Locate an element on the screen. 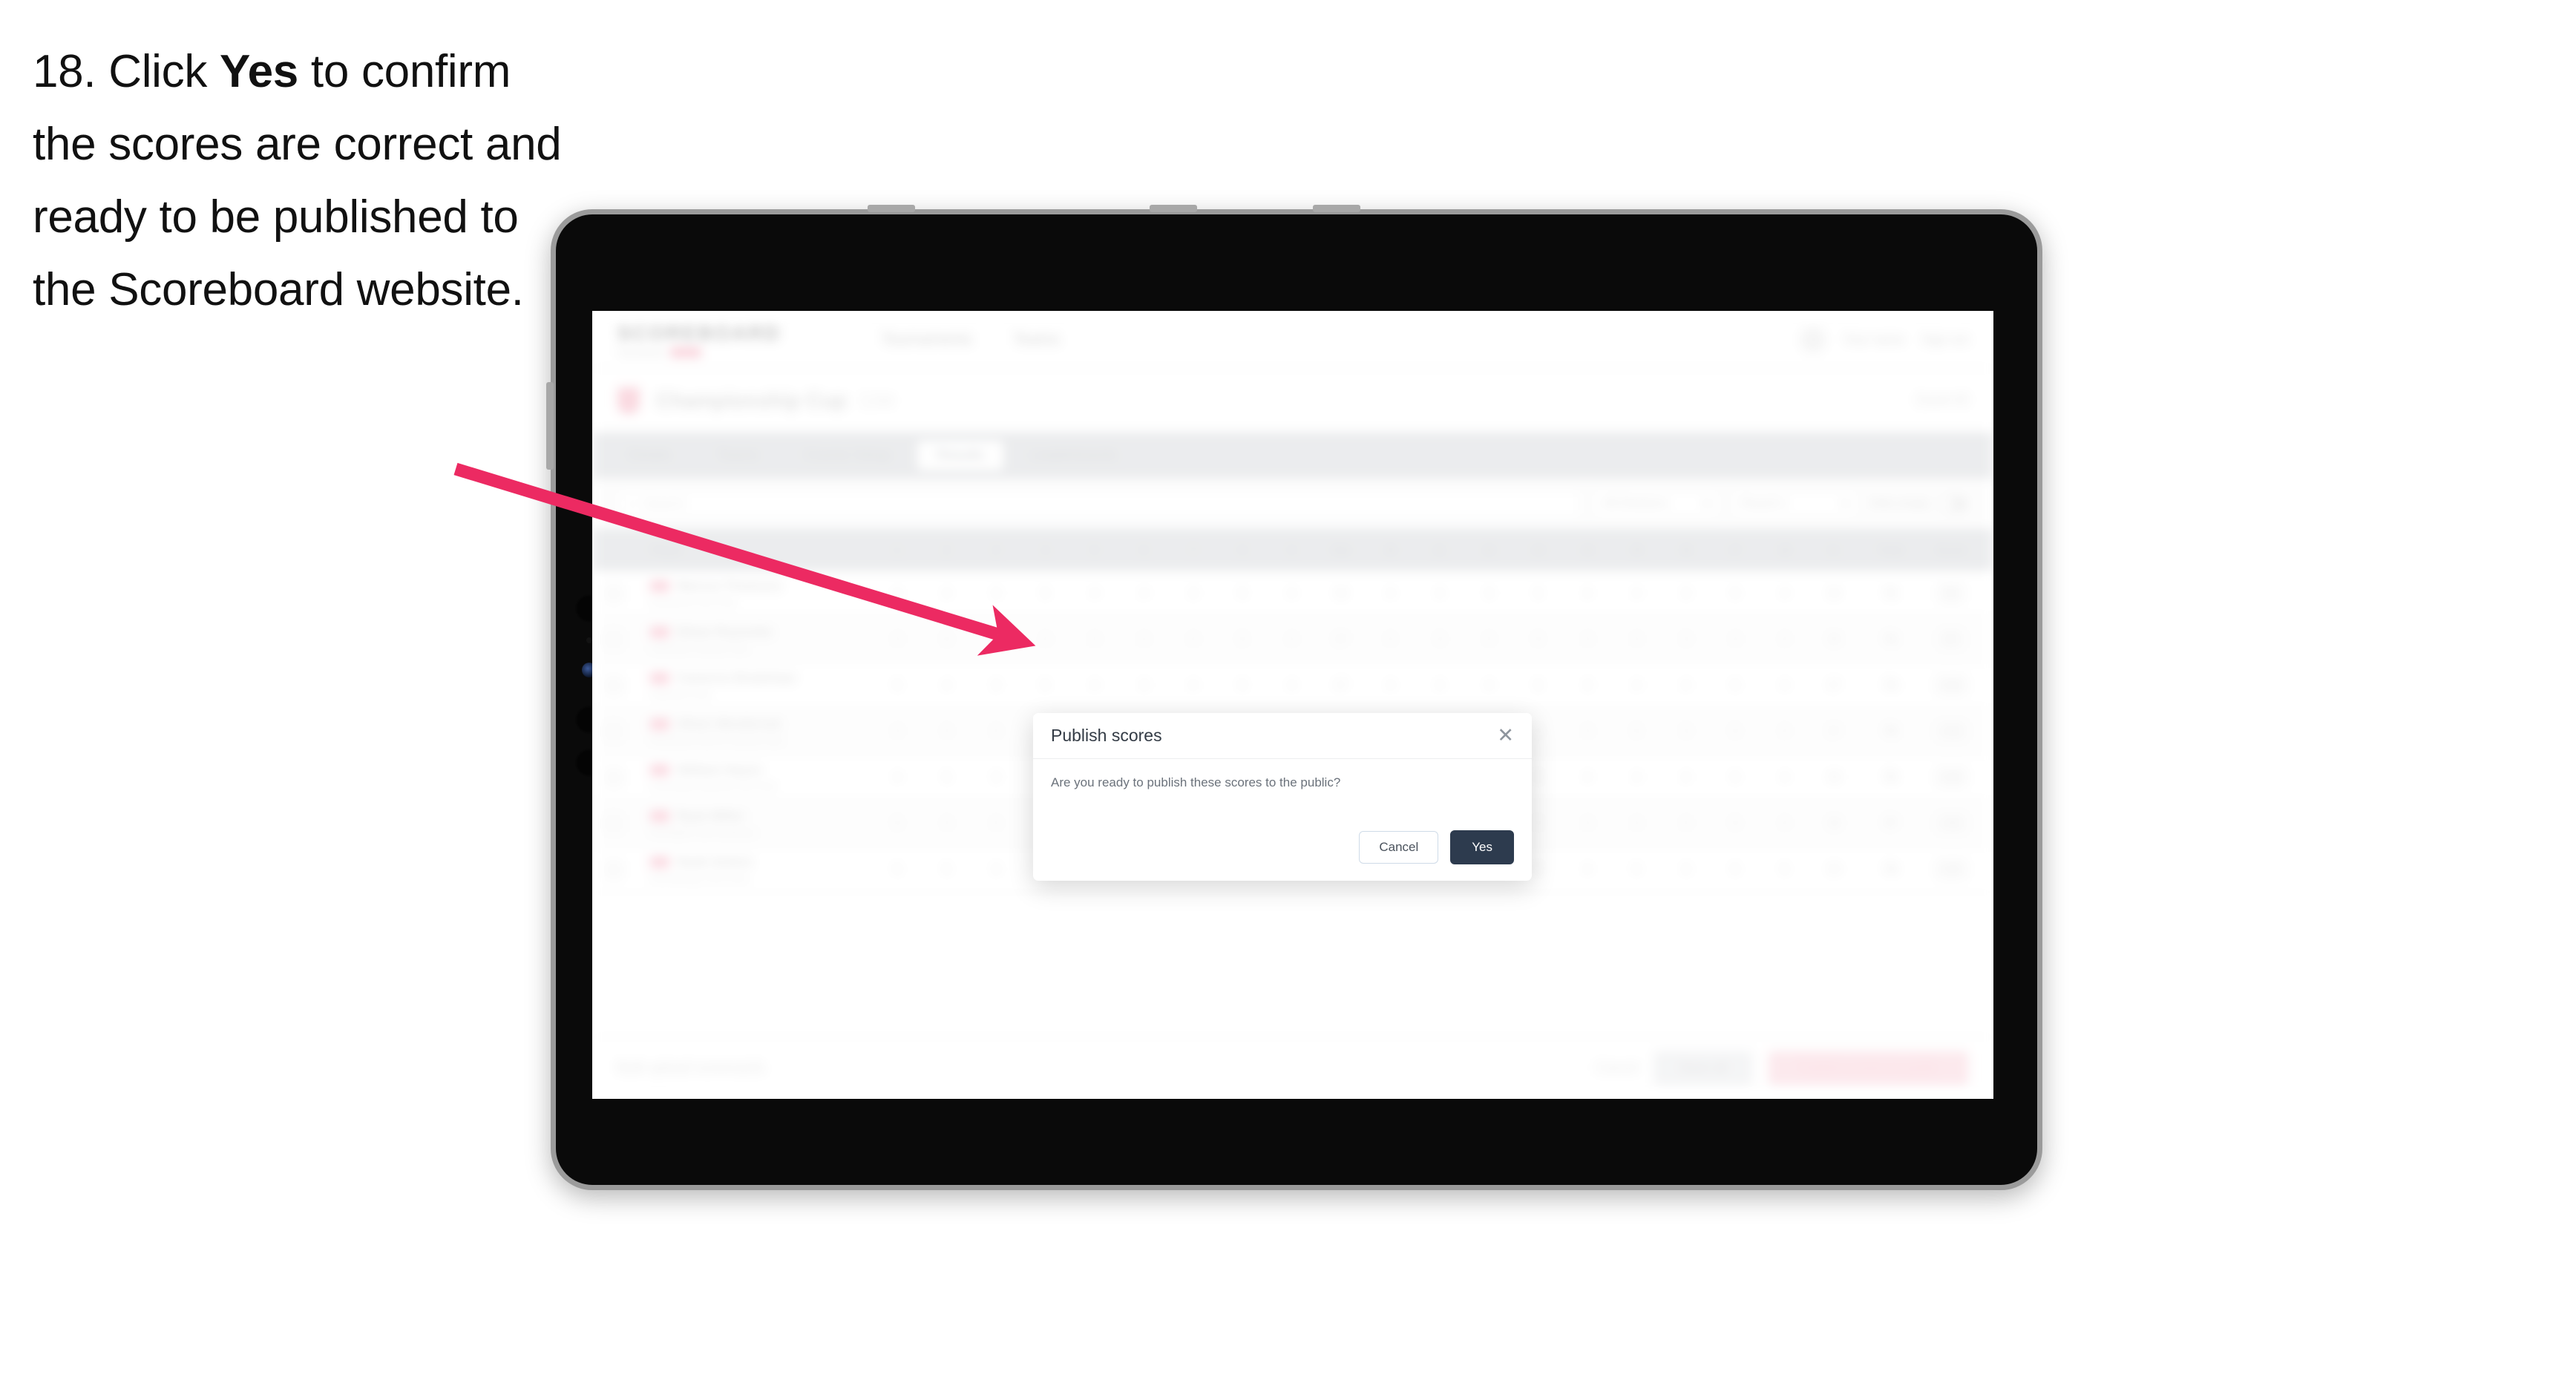 This screenshot has height=1386, width=2576. bulk-upload-link: Bulk upload scorecards is located at coordinates (690, 1069).